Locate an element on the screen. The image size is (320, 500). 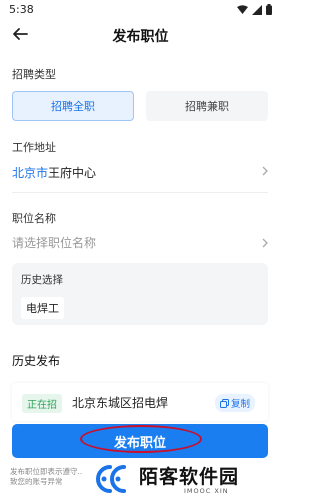
battery-icon is located at coordinates (269, 9).